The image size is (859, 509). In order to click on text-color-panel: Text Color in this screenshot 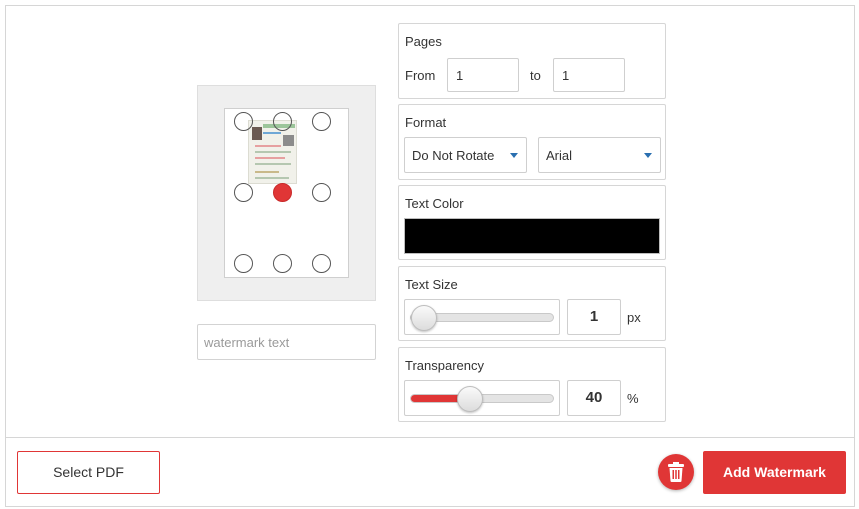, I will do `click(532, 222)`.